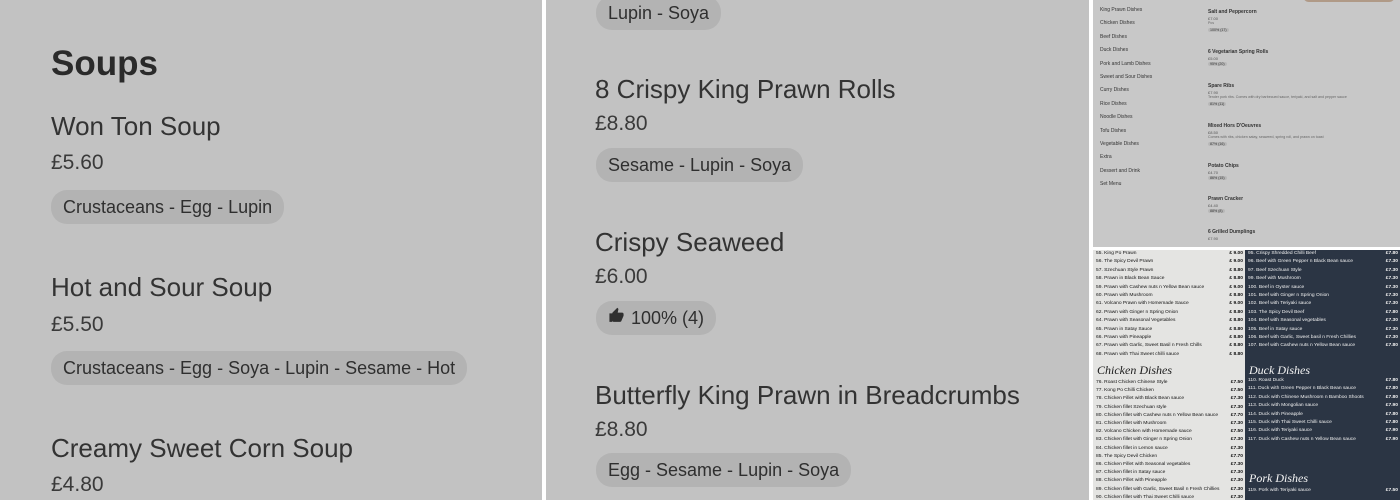 This screenshot has width=1400, height=500. I want to click on category-link: Extra, so click(1106, 157).